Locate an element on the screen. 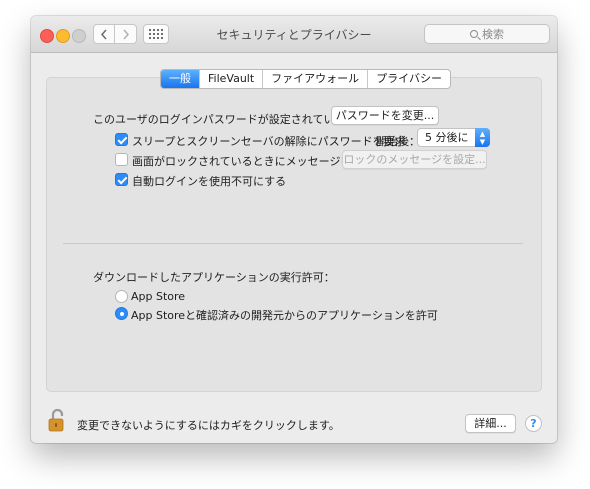 The image size is (590, 489). tab-firewall: ファイアウォール is located at coordinates (314, 79).